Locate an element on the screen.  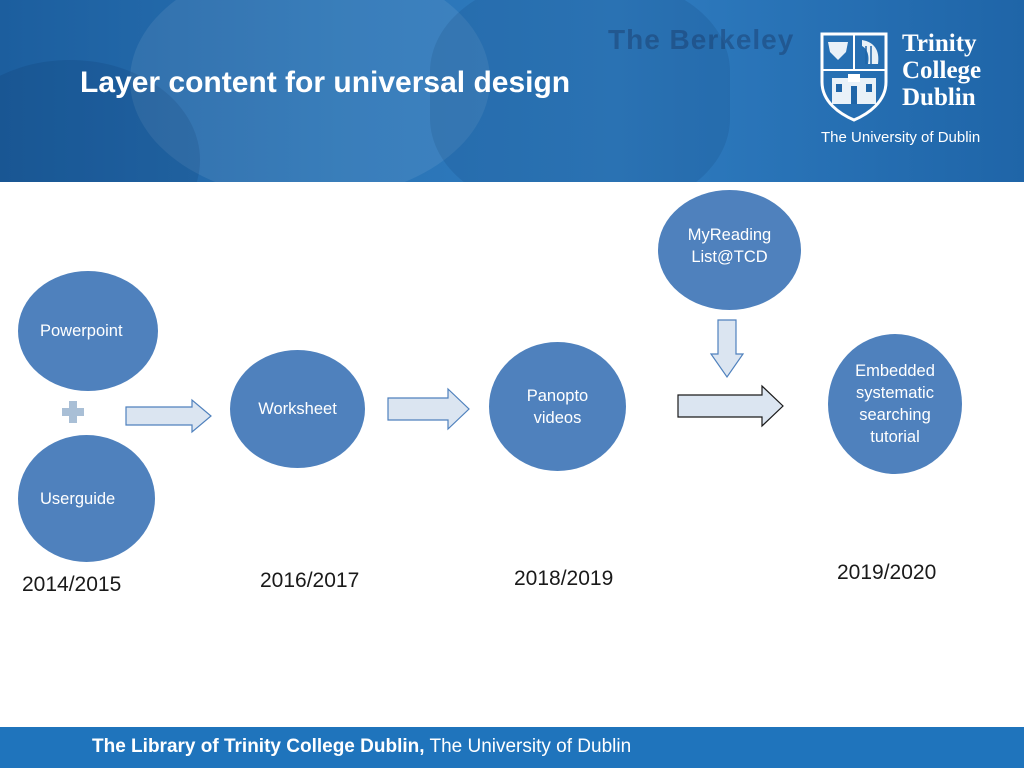
footer-library-name: The Library of Trinity College Dublin, is located at coordinates (258, 746).